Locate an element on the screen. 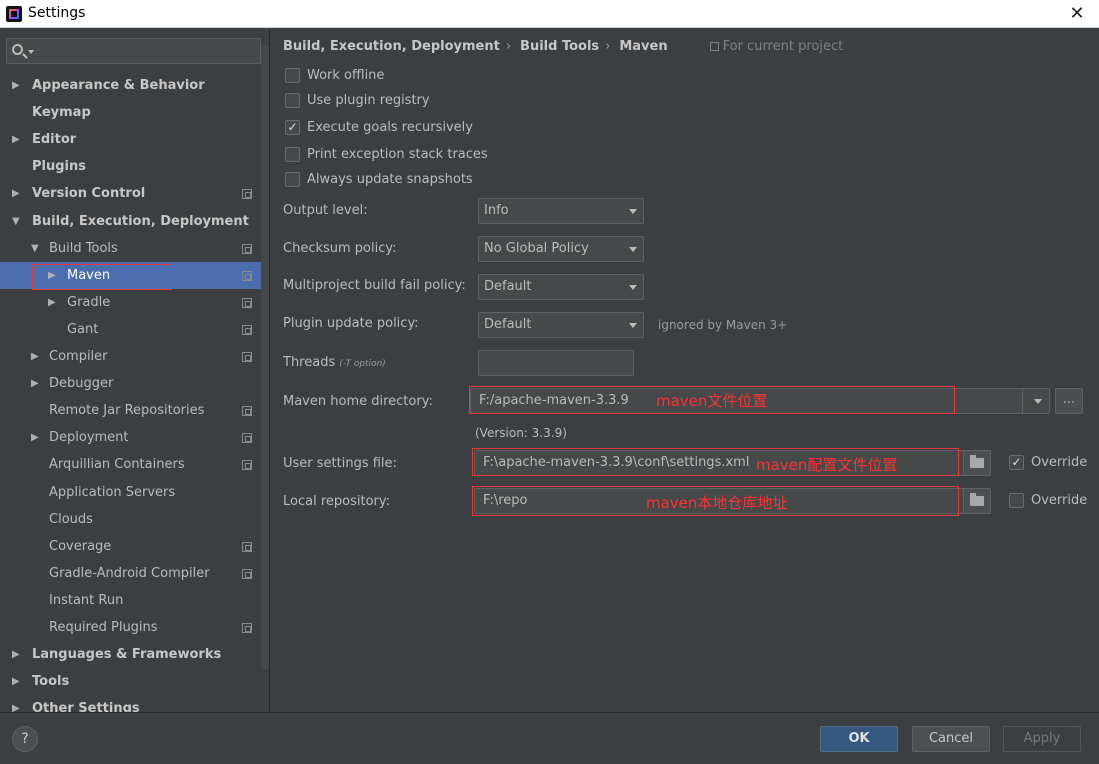 The image size is (1099, 764). sidebar-item-label: Required Plugins is located at coordinates (103, 627).